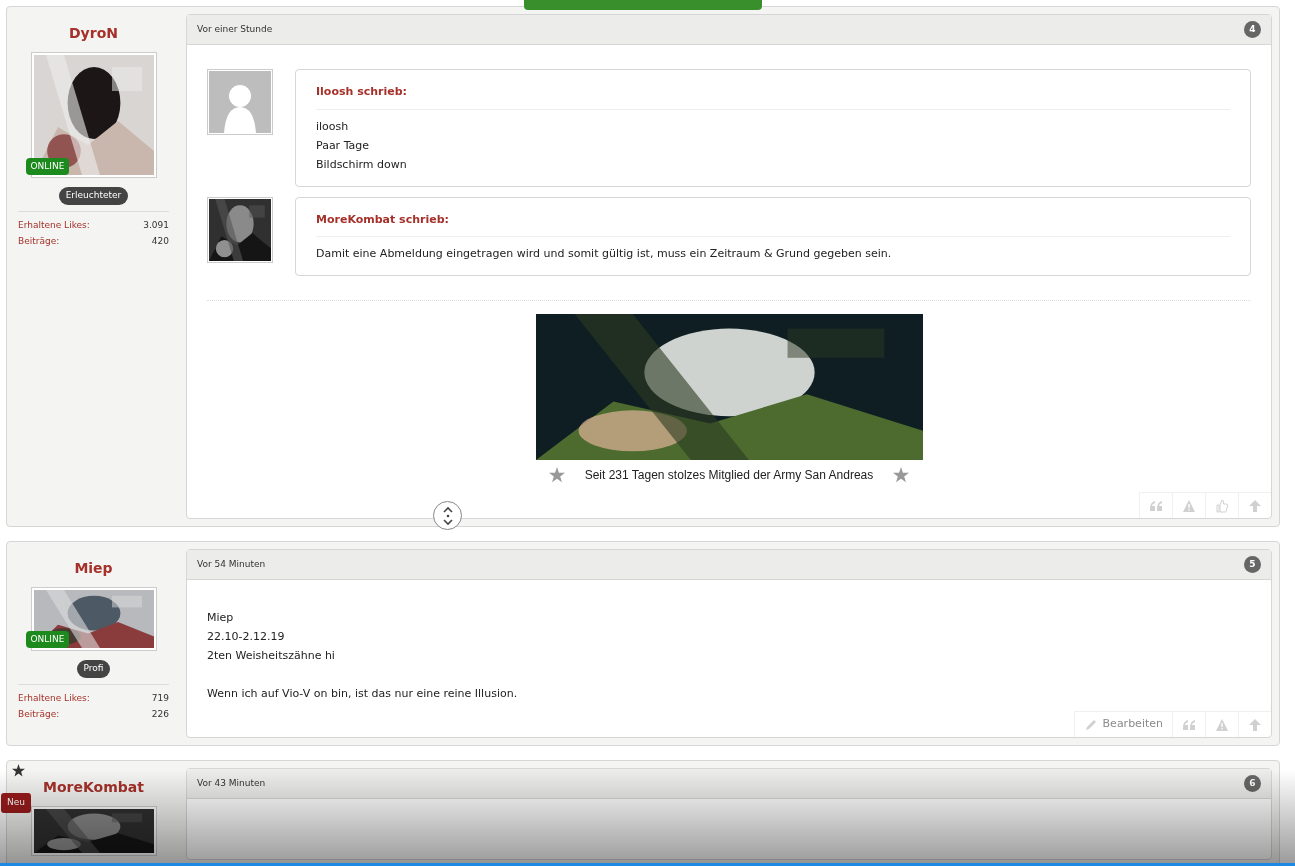 This screenshot has height=866, width=1295. What do you see at coordinates (93, 568) in the screenshot?
I see `author-name: Miep` at bounding box center [93, 568].